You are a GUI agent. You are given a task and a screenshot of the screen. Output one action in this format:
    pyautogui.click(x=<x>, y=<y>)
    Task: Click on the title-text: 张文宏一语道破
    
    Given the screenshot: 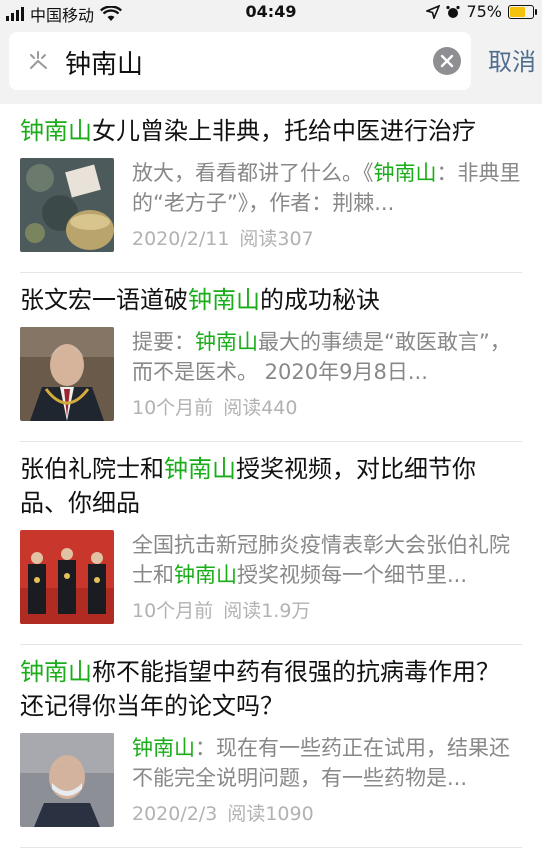 What is the action you would take?
    pyautogui.click(x=104, y=300)
    